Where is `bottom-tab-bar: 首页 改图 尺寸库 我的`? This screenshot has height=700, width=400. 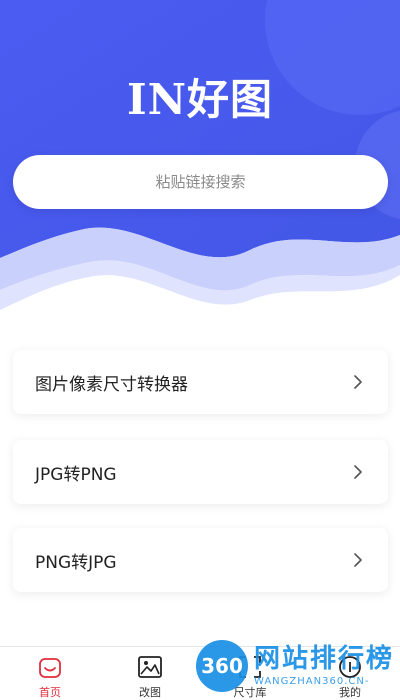
bottom-tab-bar: 首页 改图 尺寸库 我的 is located at coordinates (200, 673).